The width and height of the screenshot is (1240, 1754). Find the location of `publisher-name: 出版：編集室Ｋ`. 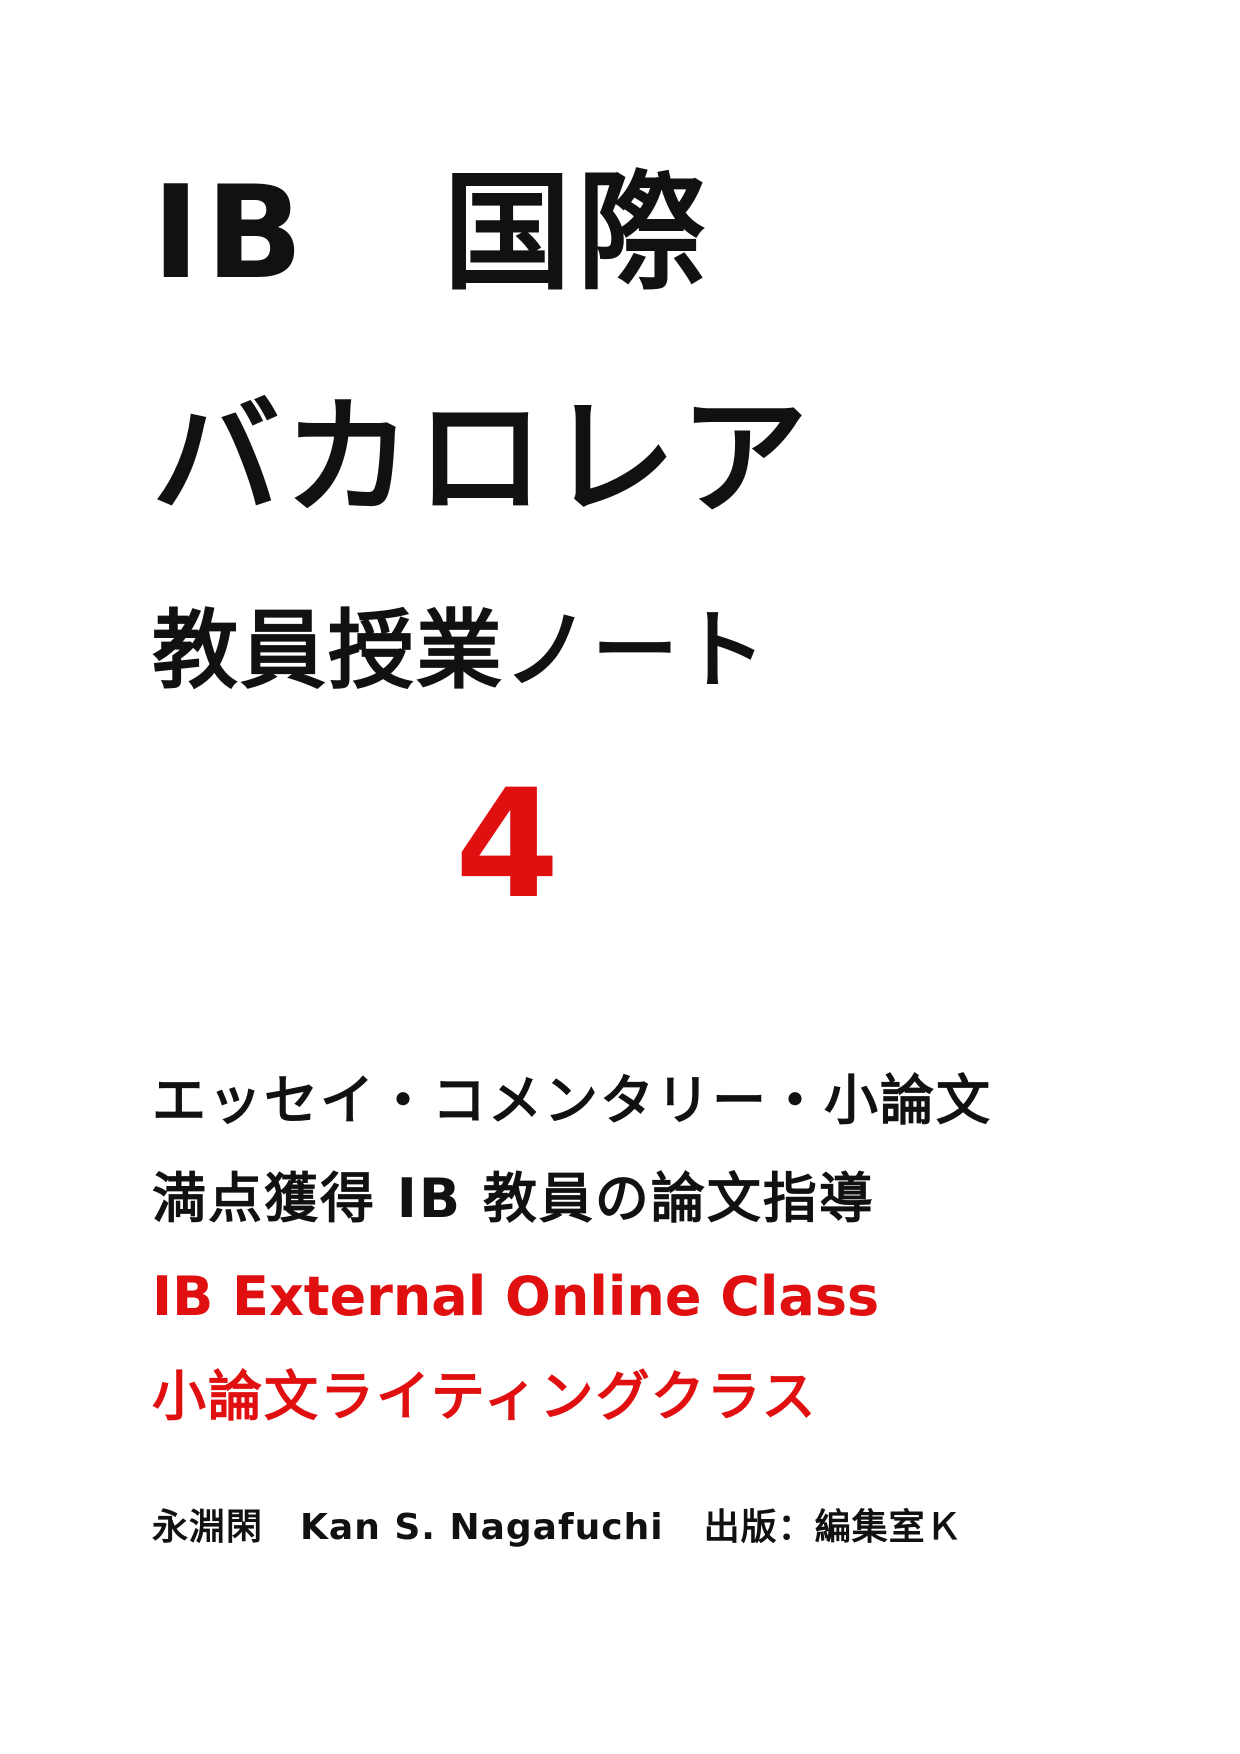

publisher-name: 出版：編集室Ｋ is located at coordinates (833, 1527).